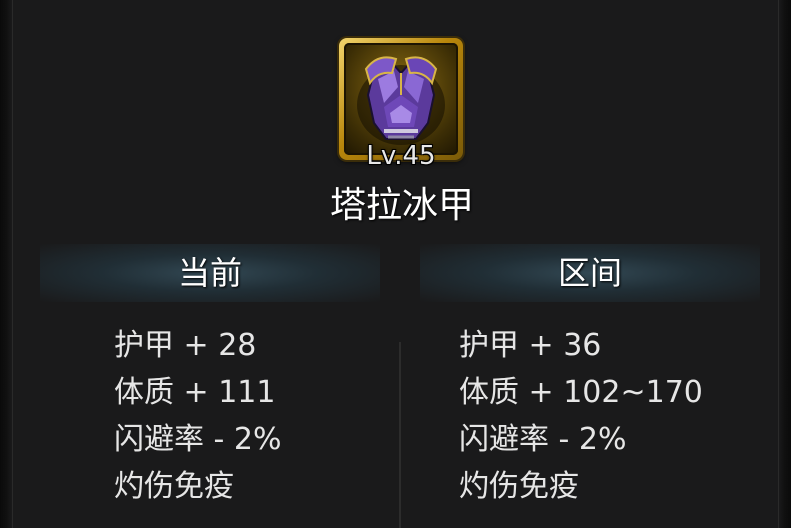 Image resolution: width=791 pixels, height=528 pixels. Describe the element at coordinates (581, 392) in the screenshot. I see `range-stat-constitution: 体质 + 102~170` at that location.